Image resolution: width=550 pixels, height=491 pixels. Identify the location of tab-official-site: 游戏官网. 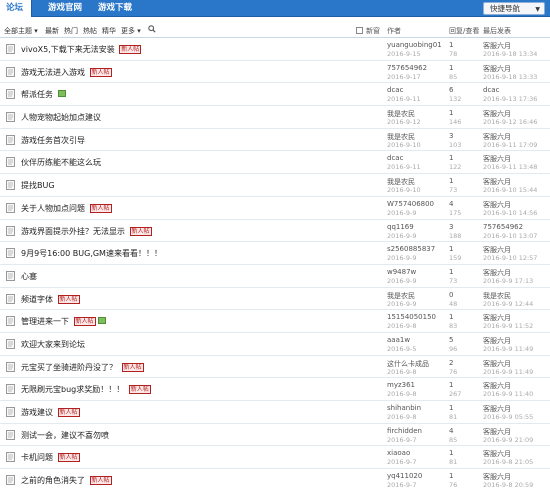
(65, 8).